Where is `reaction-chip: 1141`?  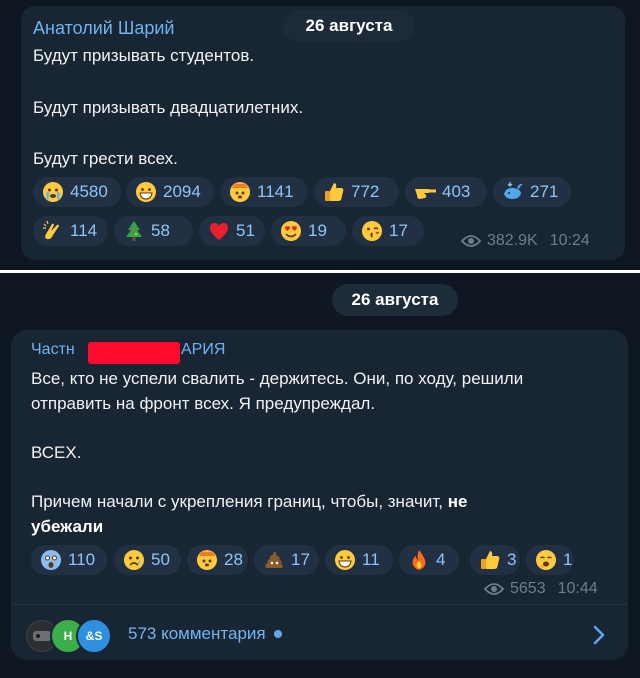 reaction-chip: 1141 is located at coordinates (264, 192).